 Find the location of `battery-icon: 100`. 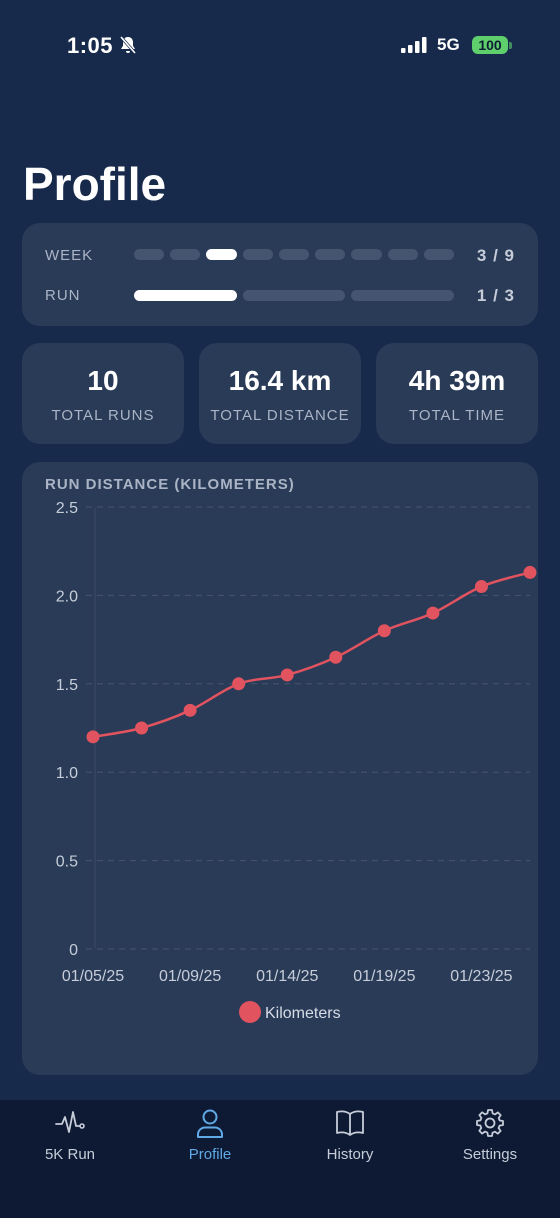

battery-icon: 100 is located at coordinates (490, 45).